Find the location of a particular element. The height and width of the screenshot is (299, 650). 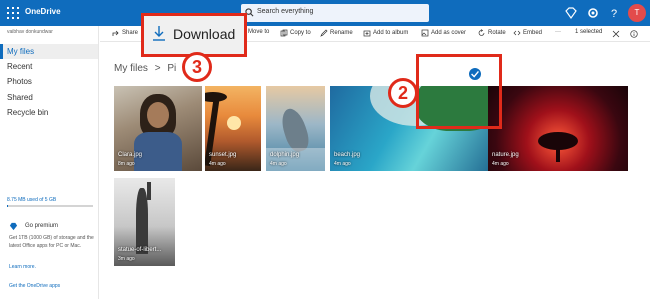

breadcrumb: My files > Pi is located at coordinates (145, 68).